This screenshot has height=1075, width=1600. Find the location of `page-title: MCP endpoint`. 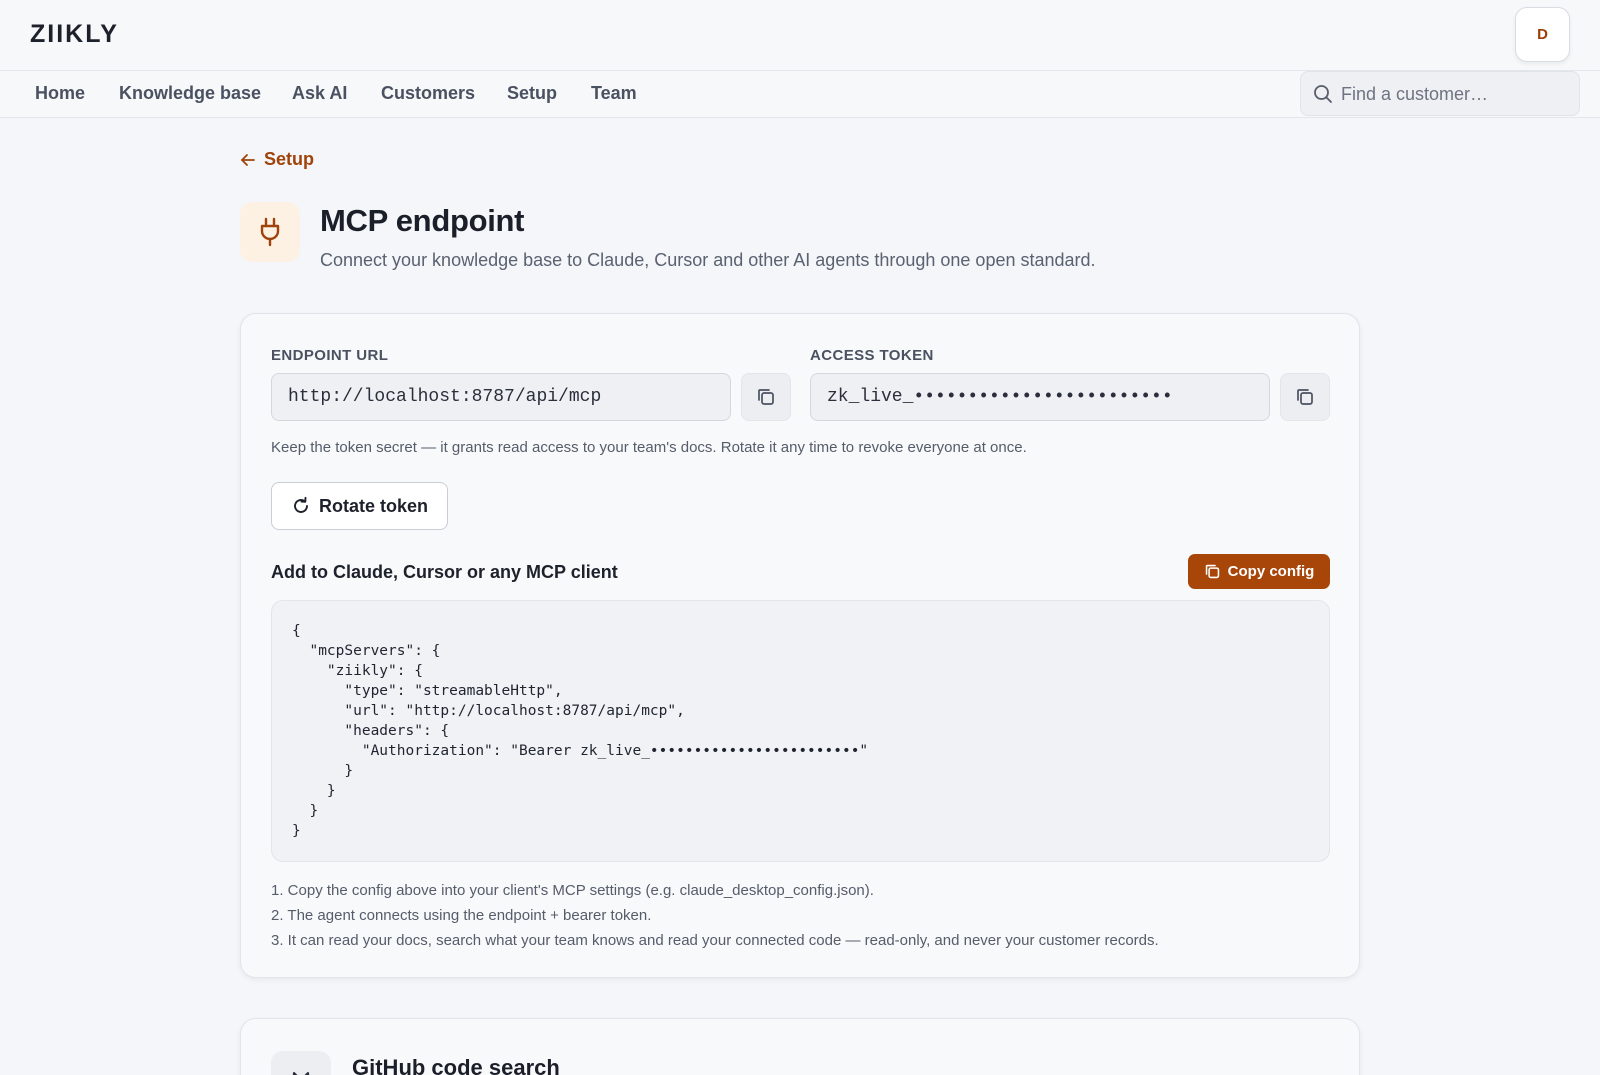

page-title: MCP endpoint is located at coordinates (422, 220).